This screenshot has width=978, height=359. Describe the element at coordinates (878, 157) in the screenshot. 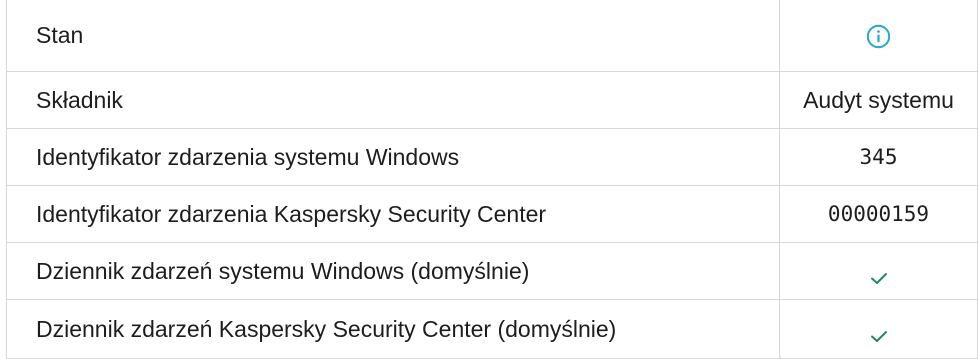

I see `row-value-windows-event-id: 345` at that location.